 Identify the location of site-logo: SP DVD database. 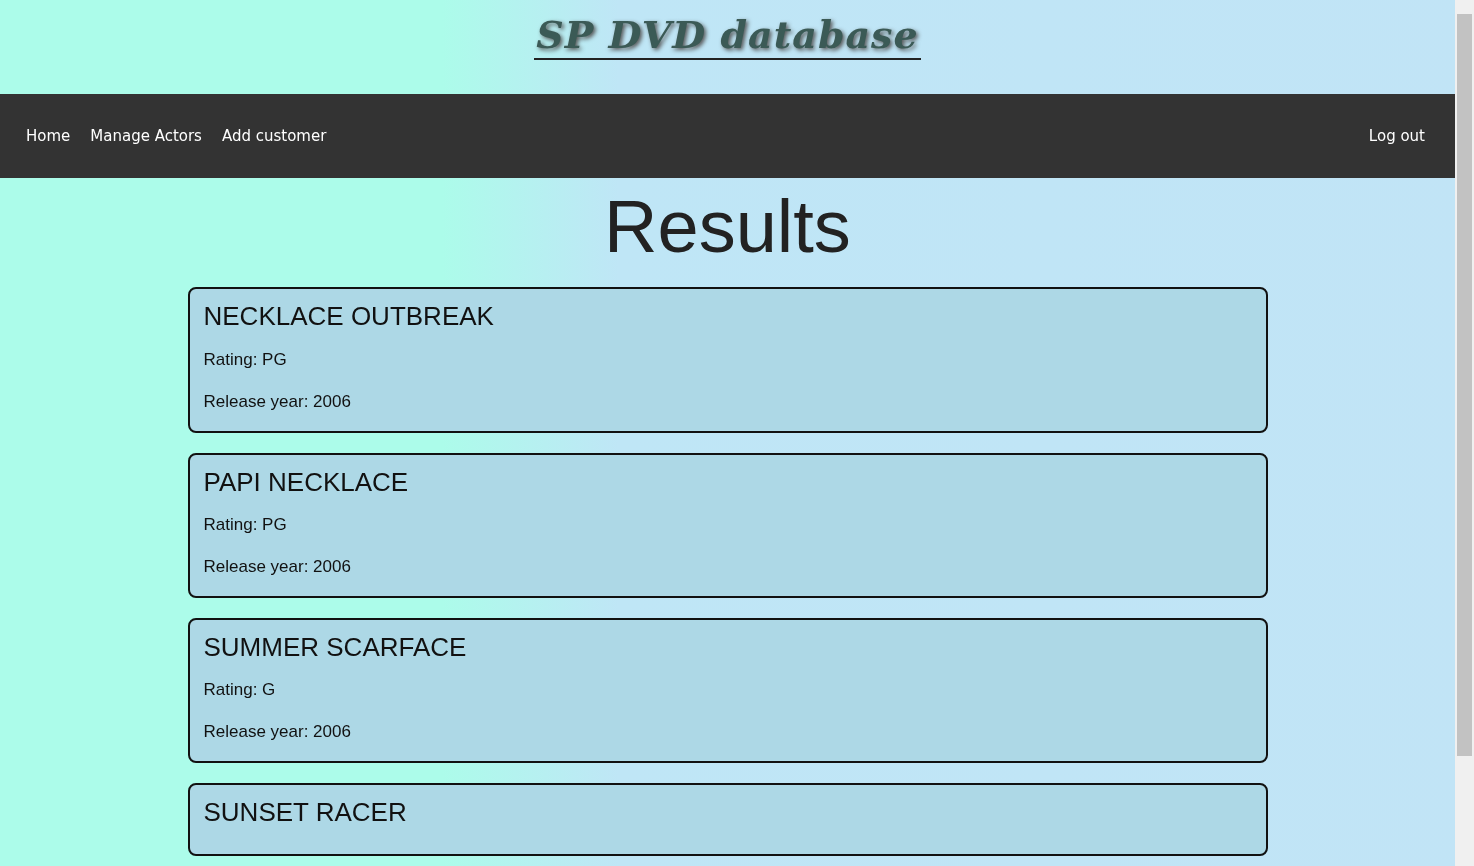
(727, 36).